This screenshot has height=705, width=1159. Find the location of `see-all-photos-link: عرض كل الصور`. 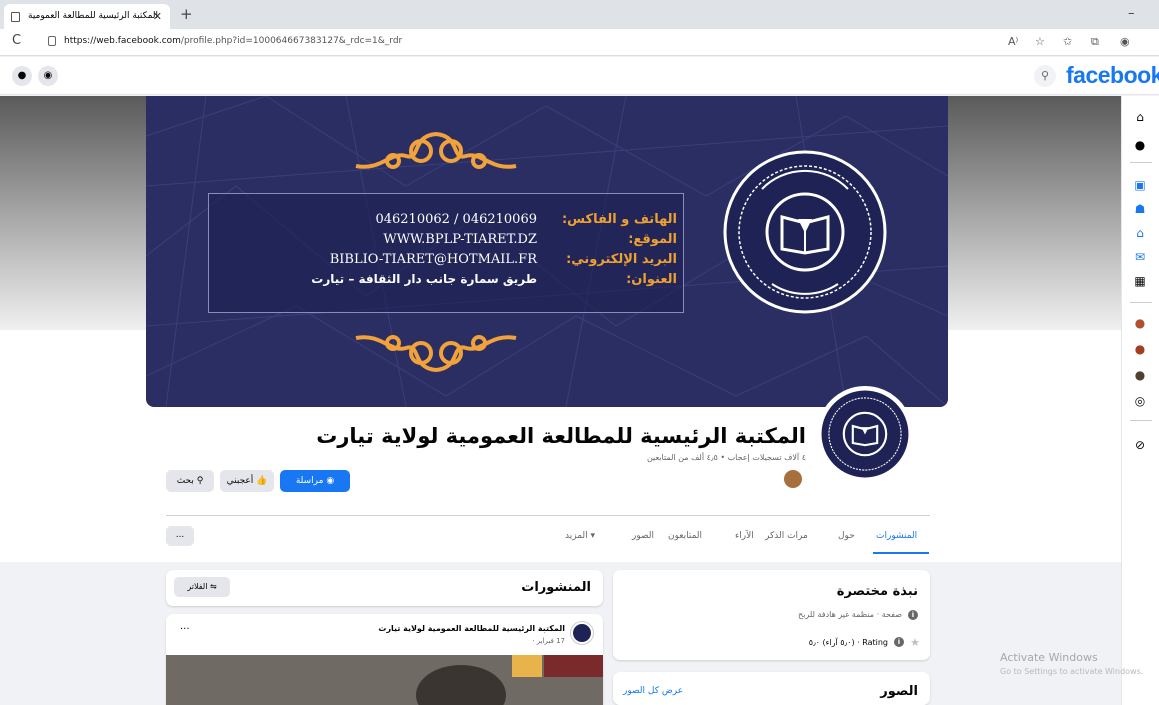

see-all-photos-link: عرض كل الصور is located at coordinates (653, 691).